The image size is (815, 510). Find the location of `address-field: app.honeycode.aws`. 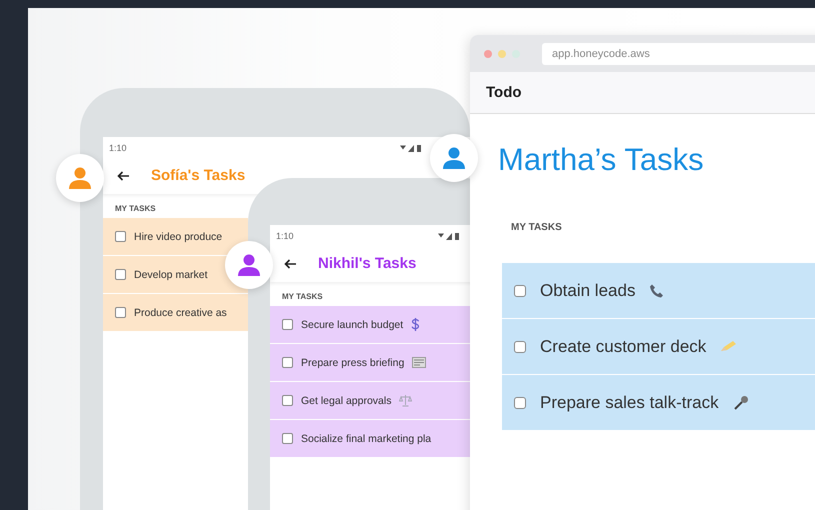

address-field: app.honeycode.aws is located at coordinates (678, 53).